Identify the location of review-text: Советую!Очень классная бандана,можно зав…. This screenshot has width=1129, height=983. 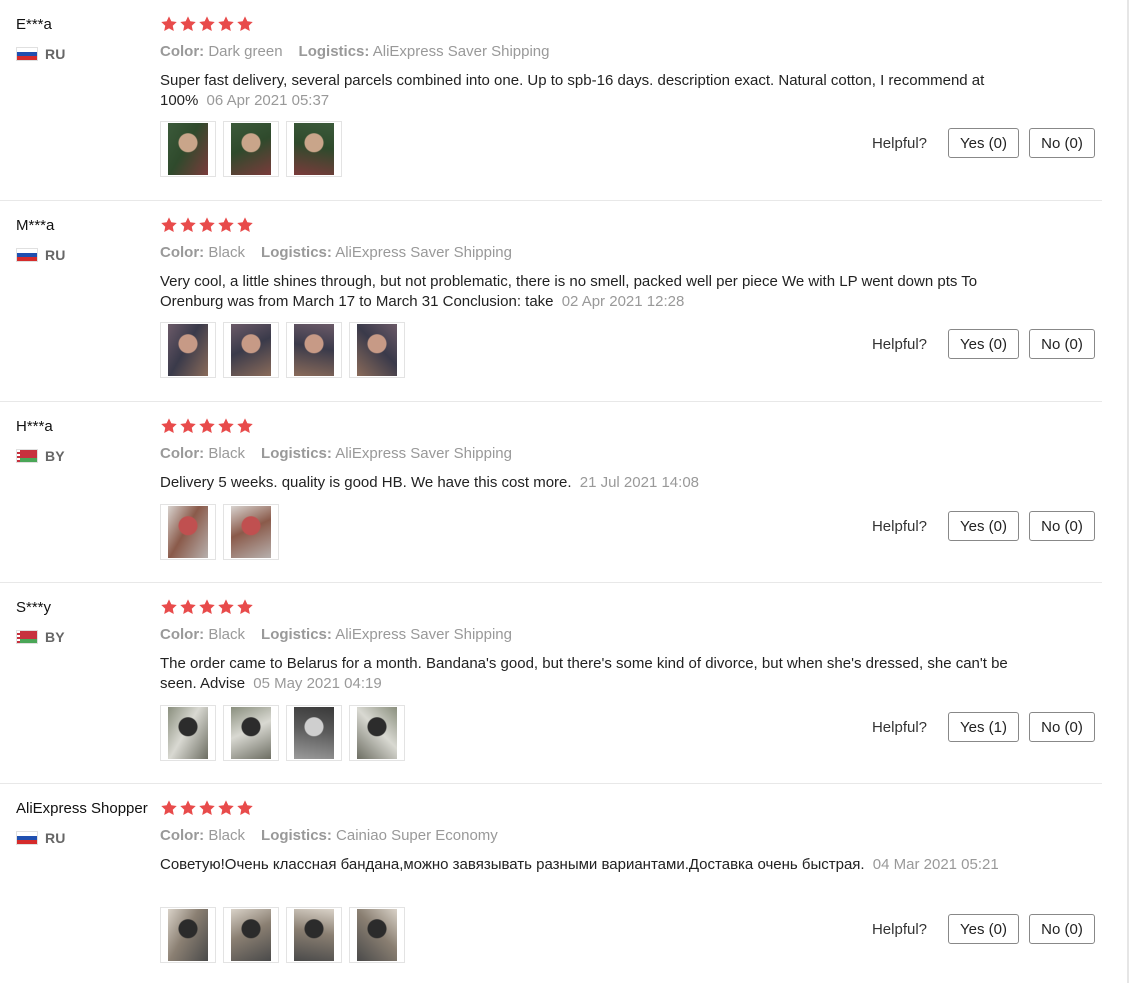
(585, 865).